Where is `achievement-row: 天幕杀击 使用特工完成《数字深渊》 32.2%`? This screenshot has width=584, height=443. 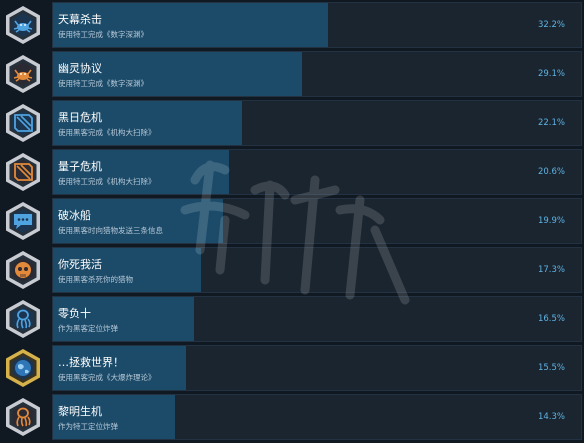
achievement-row: 天幕杀击 使用特工完成《数字深渊》 32.2% is located at coordinates (292, 25).